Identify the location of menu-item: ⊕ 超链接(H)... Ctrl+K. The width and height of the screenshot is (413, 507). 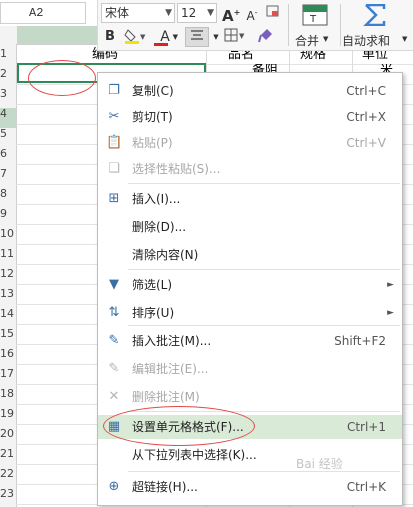
(250, 487).